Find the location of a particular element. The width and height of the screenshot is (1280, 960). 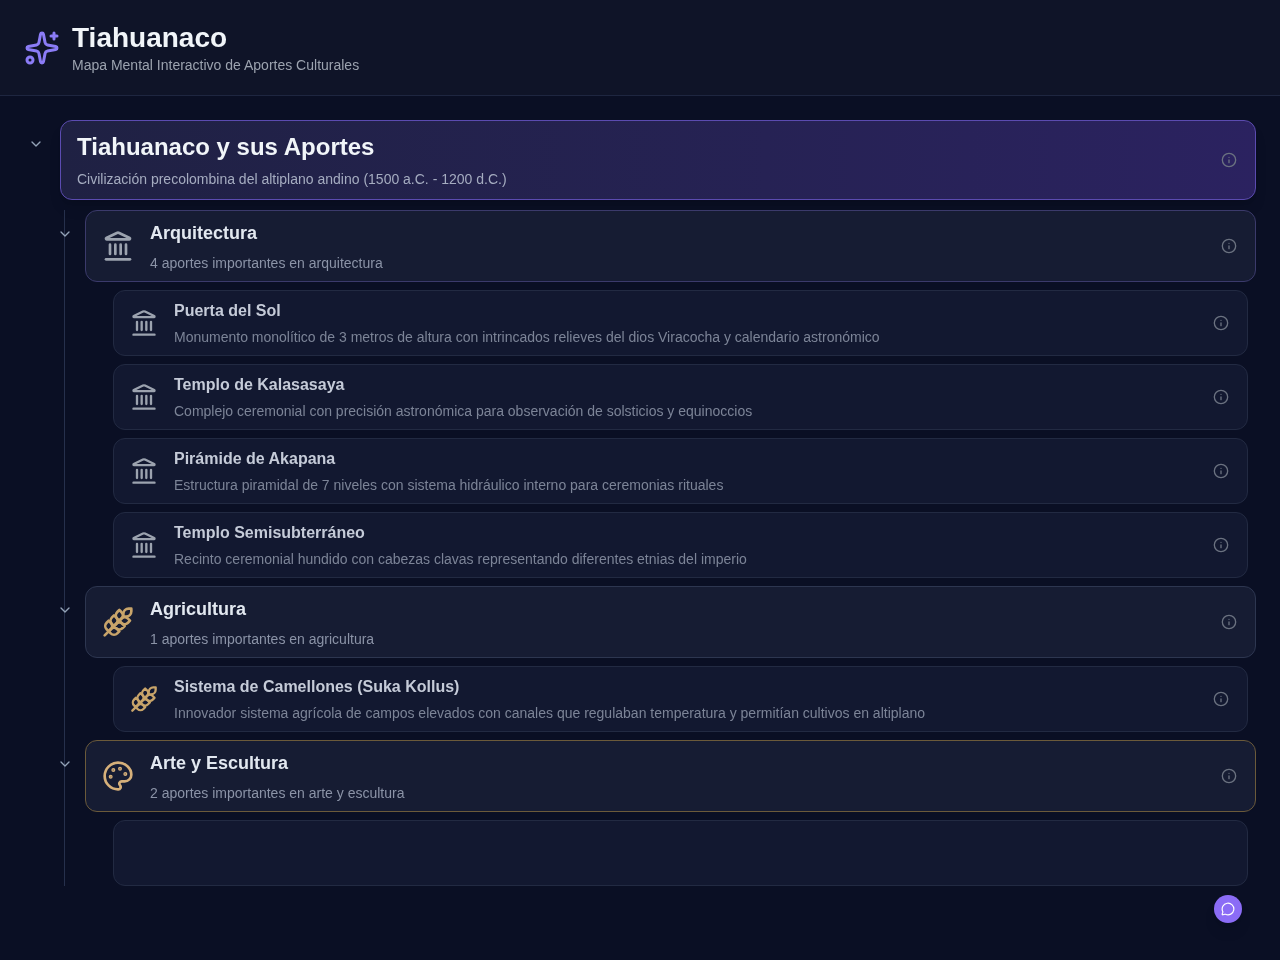

chat-icon is located at coordinates (1228, 909).